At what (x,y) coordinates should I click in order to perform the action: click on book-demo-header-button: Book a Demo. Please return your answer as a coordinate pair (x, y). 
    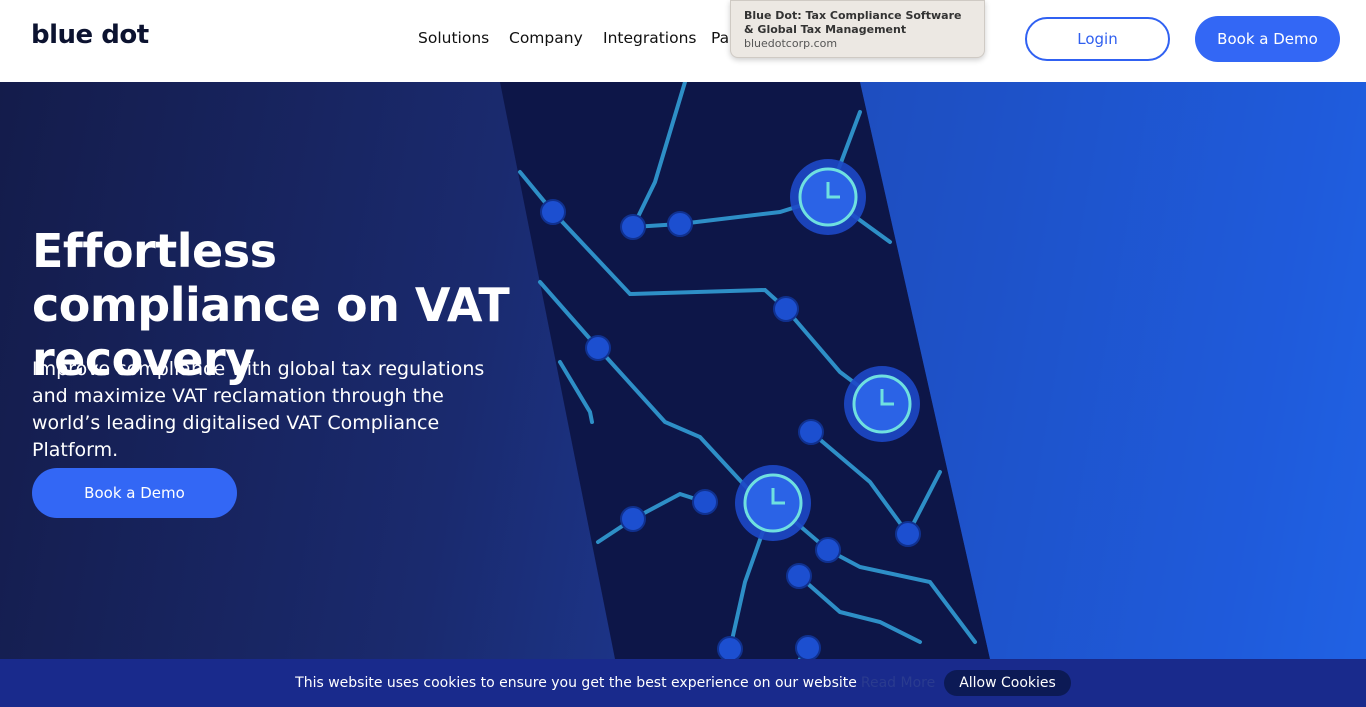
    Looking at the image, I should click on (1267, 39).